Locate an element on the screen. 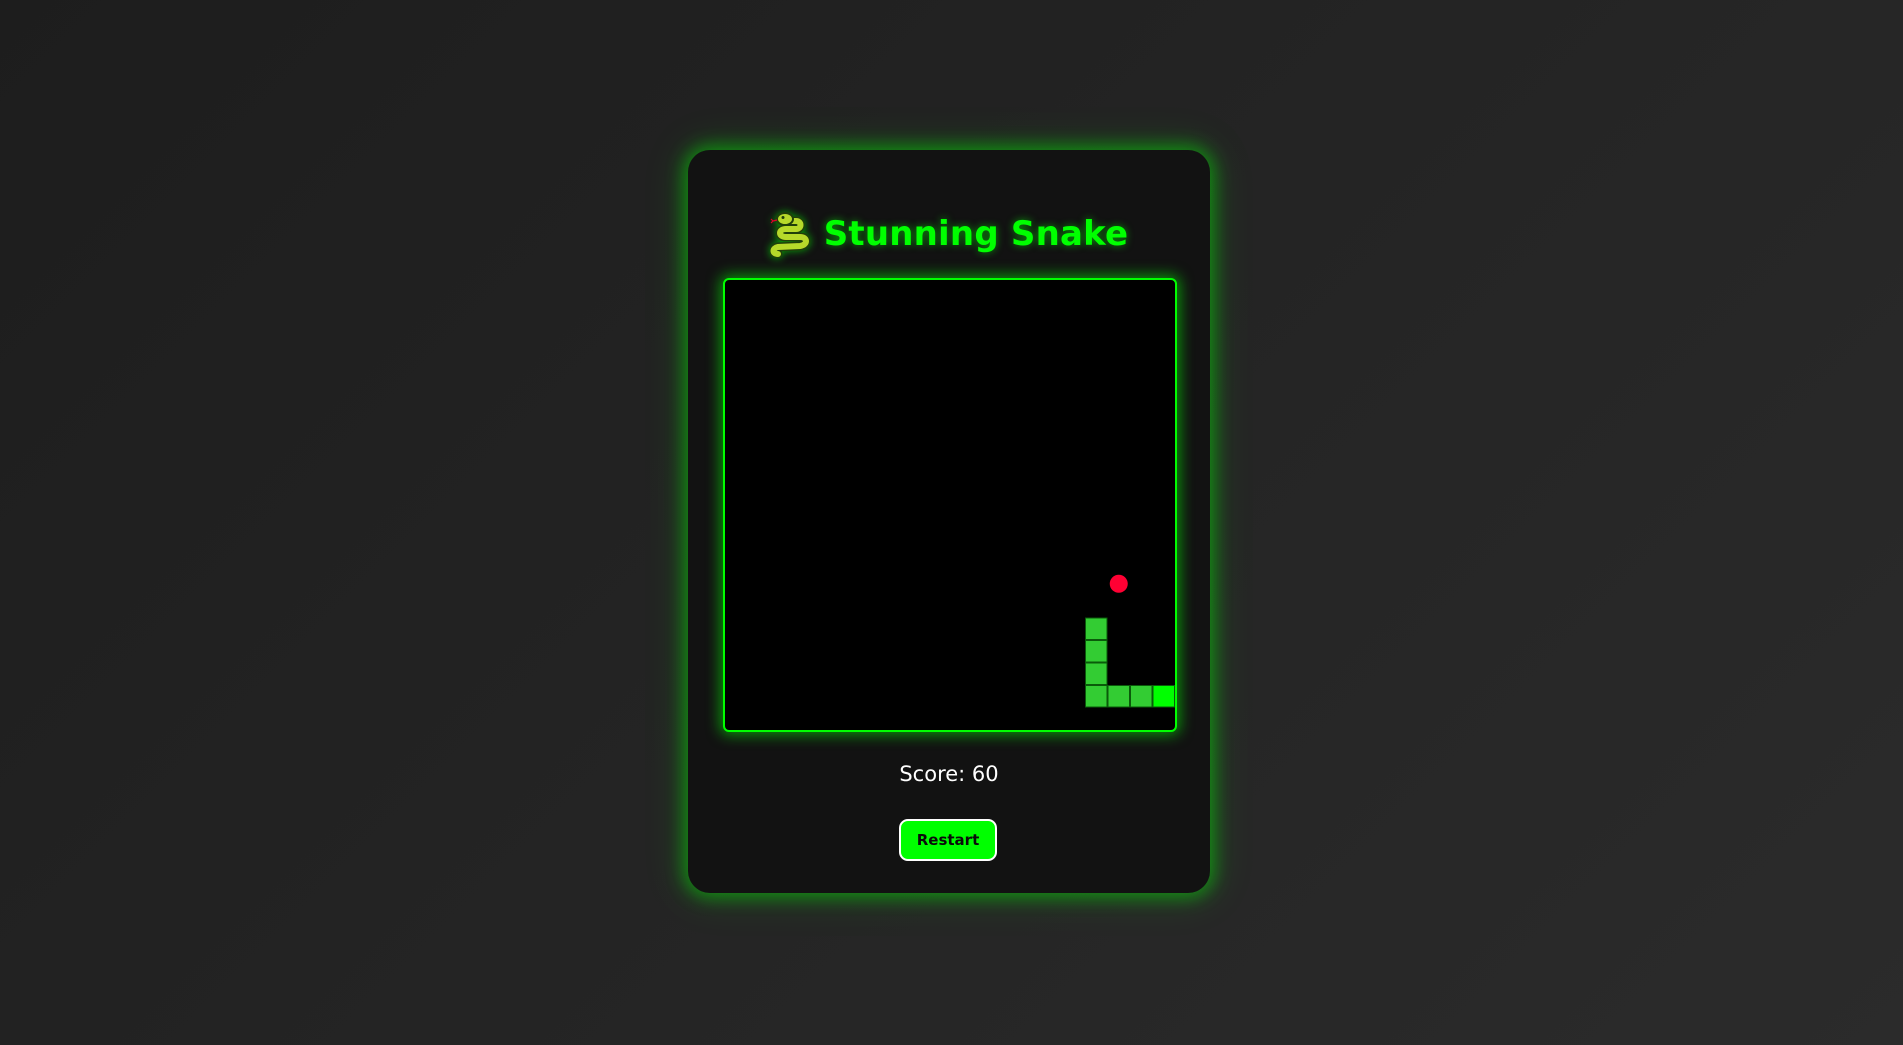 This screenshot has height=1045, width=1903. snake-head is located at coordinates (1163, 696).